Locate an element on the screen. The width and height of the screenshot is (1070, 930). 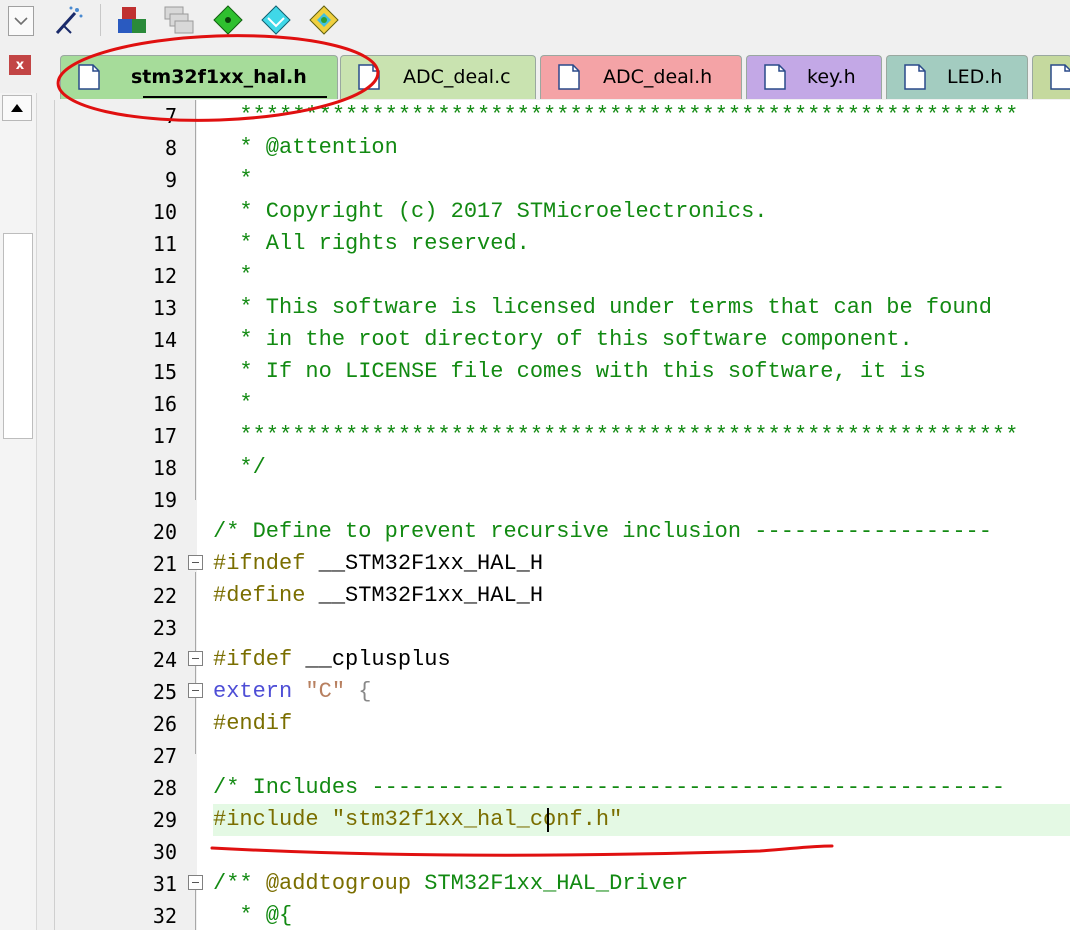
code-line: 21 #ifndef __STM32F1xx_HAL_H is located at coordinates (562, 564).